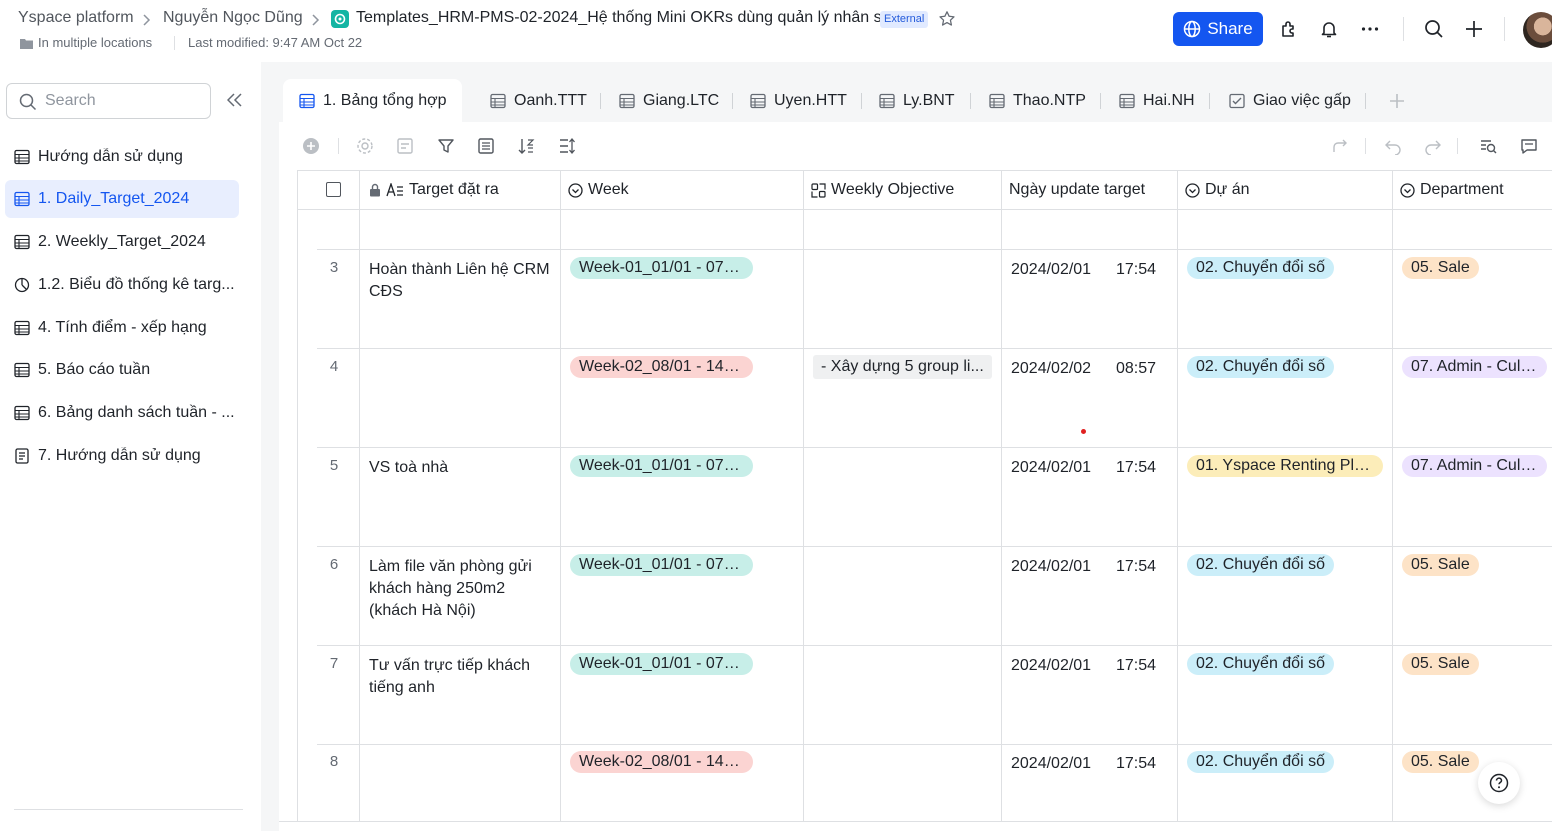 This screenshot has height=831, width=1552. Describe the element at coordinates (375, 190) in the screenshot. I see `lock-icon` at that location.